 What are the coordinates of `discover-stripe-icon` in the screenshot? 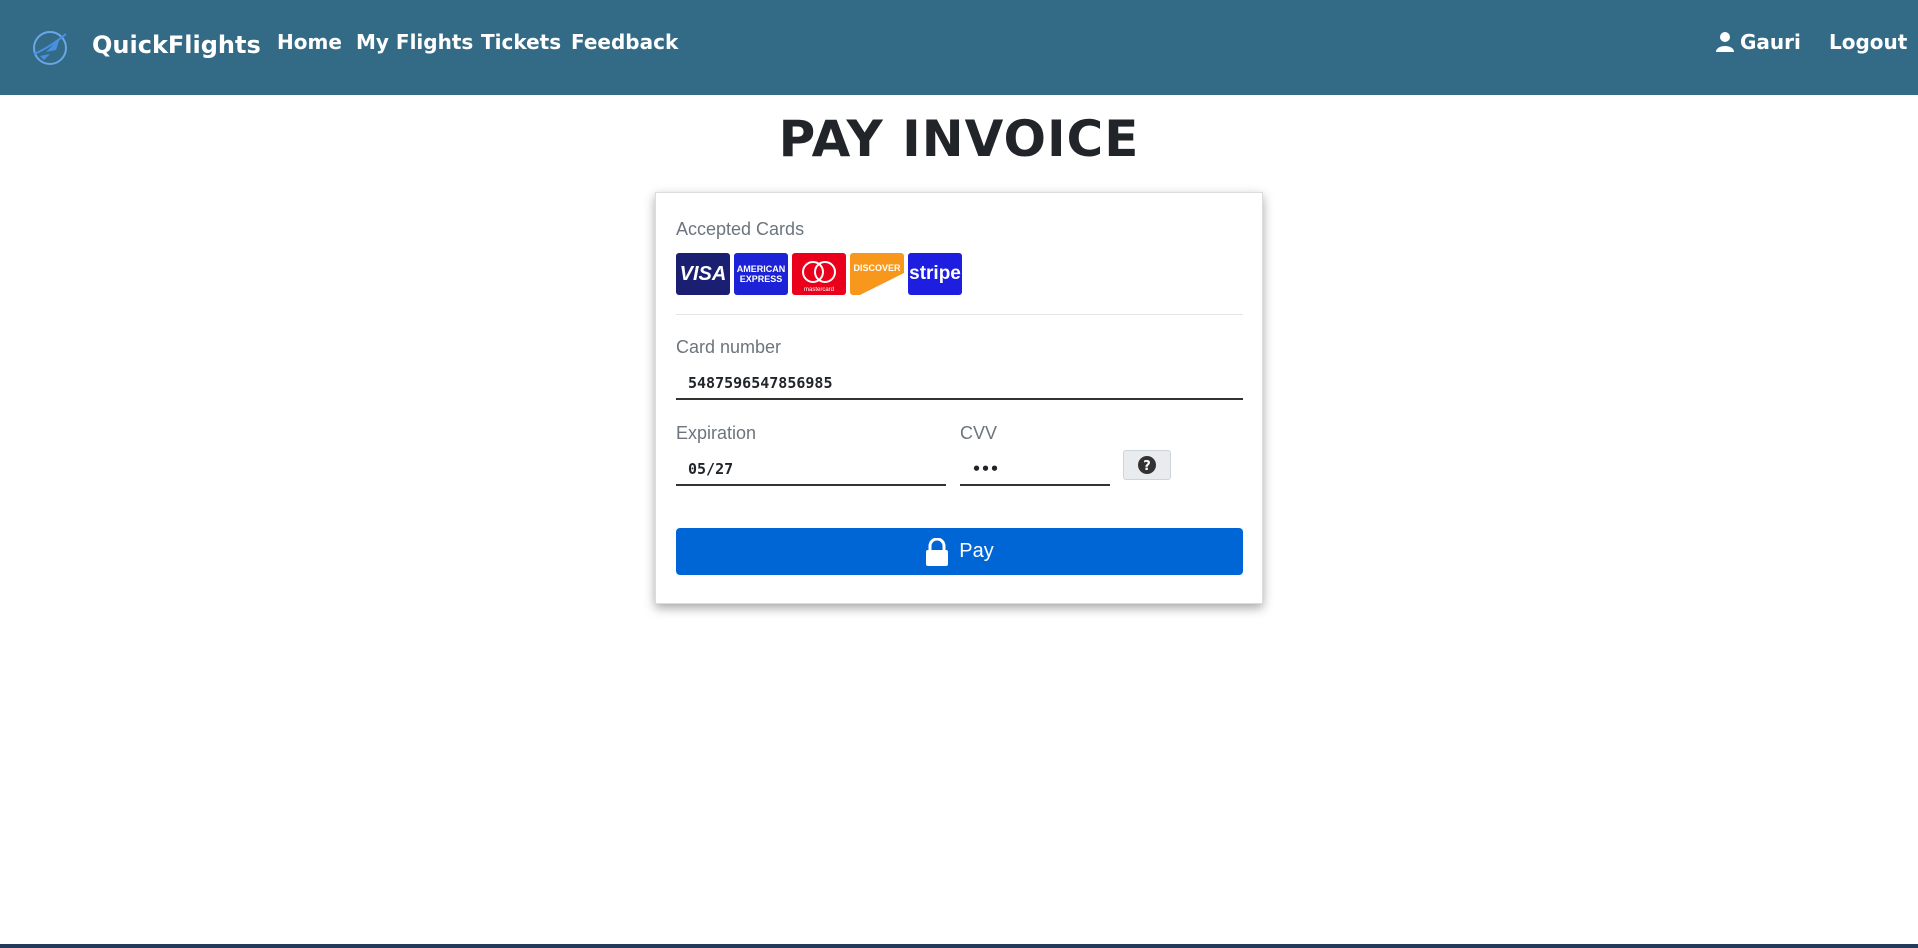 It's located at (882, 284).